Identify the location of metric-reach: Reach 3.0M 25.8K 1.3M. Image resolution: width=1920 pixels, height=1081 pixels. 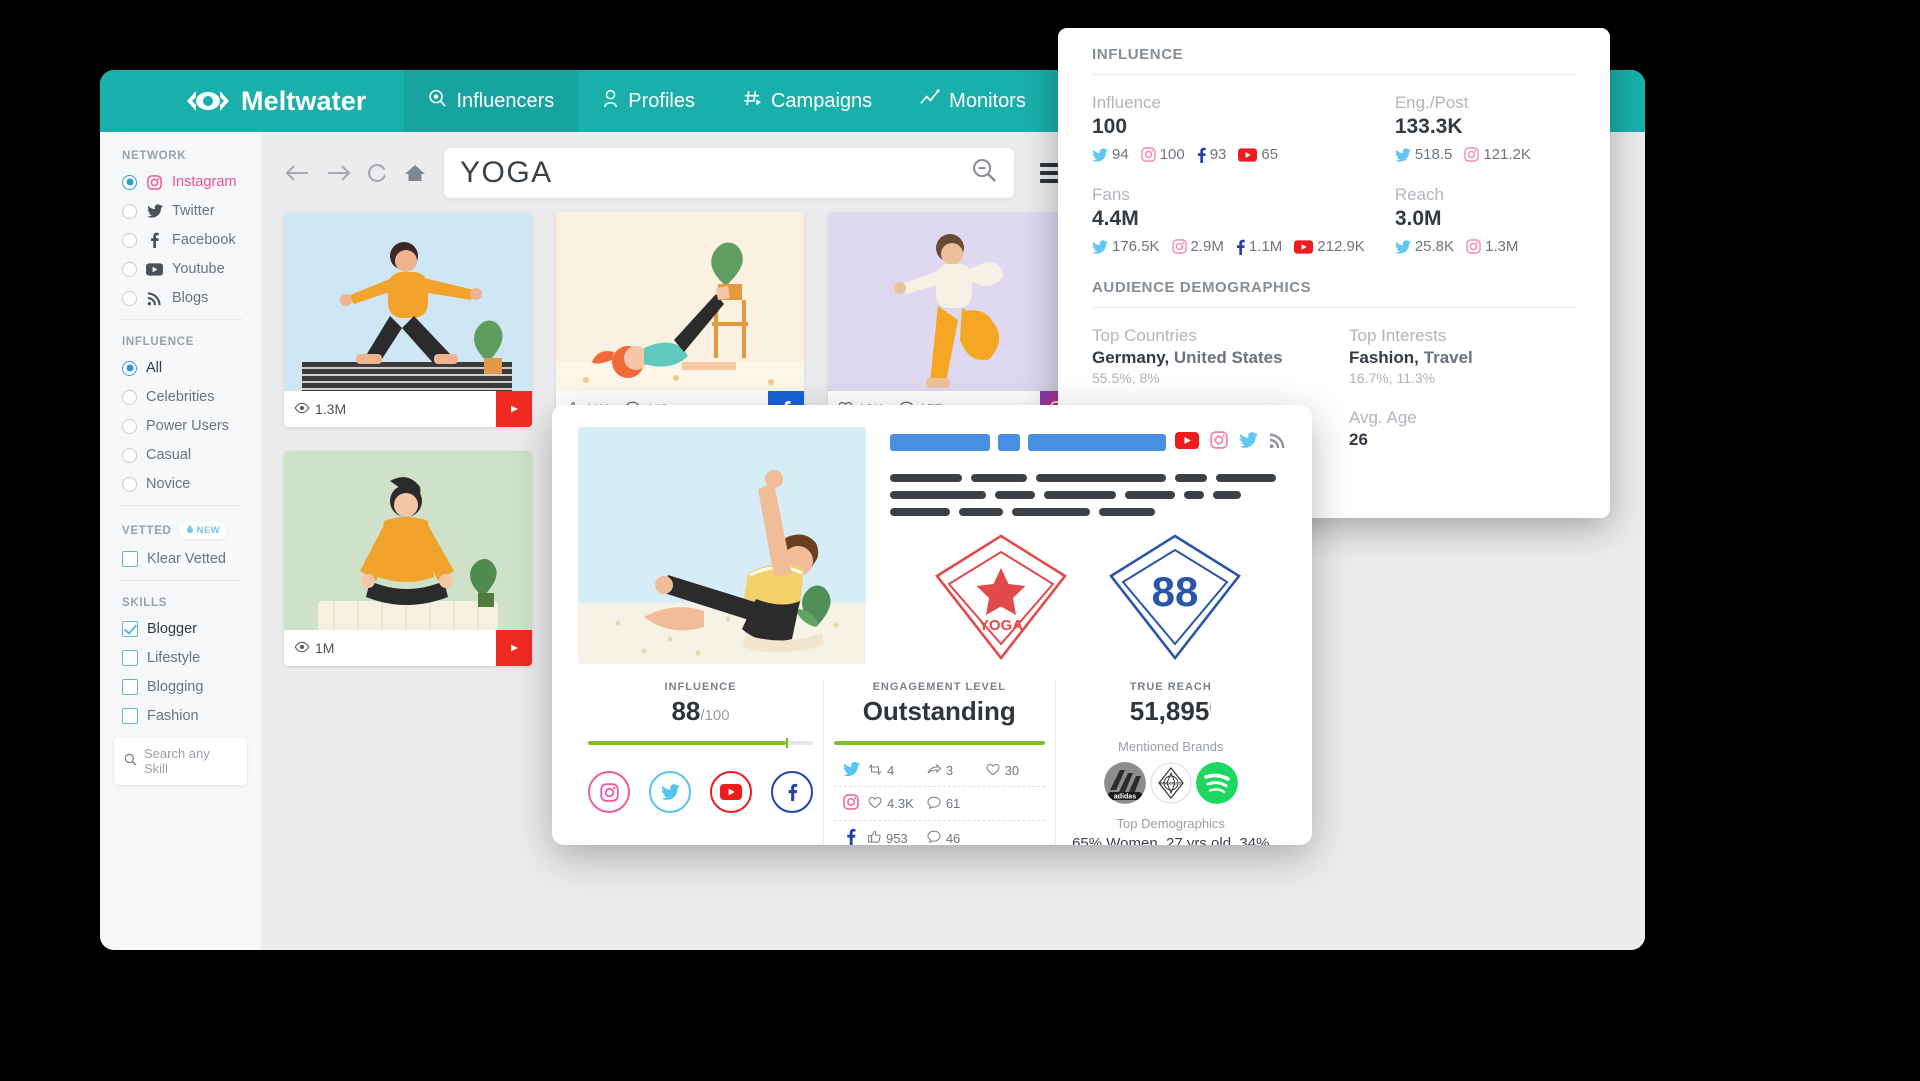
(1485, 220).